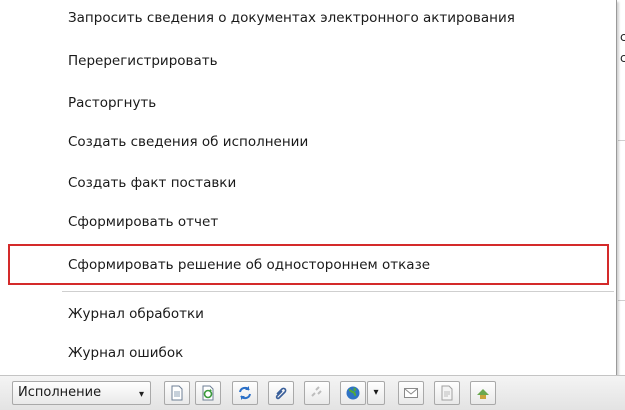 Image resolution: width=625 pixels, height=410 pixels. Describe the element at coordinates (245, 393) in the screenshot. I see `refresh-icon` at that location.